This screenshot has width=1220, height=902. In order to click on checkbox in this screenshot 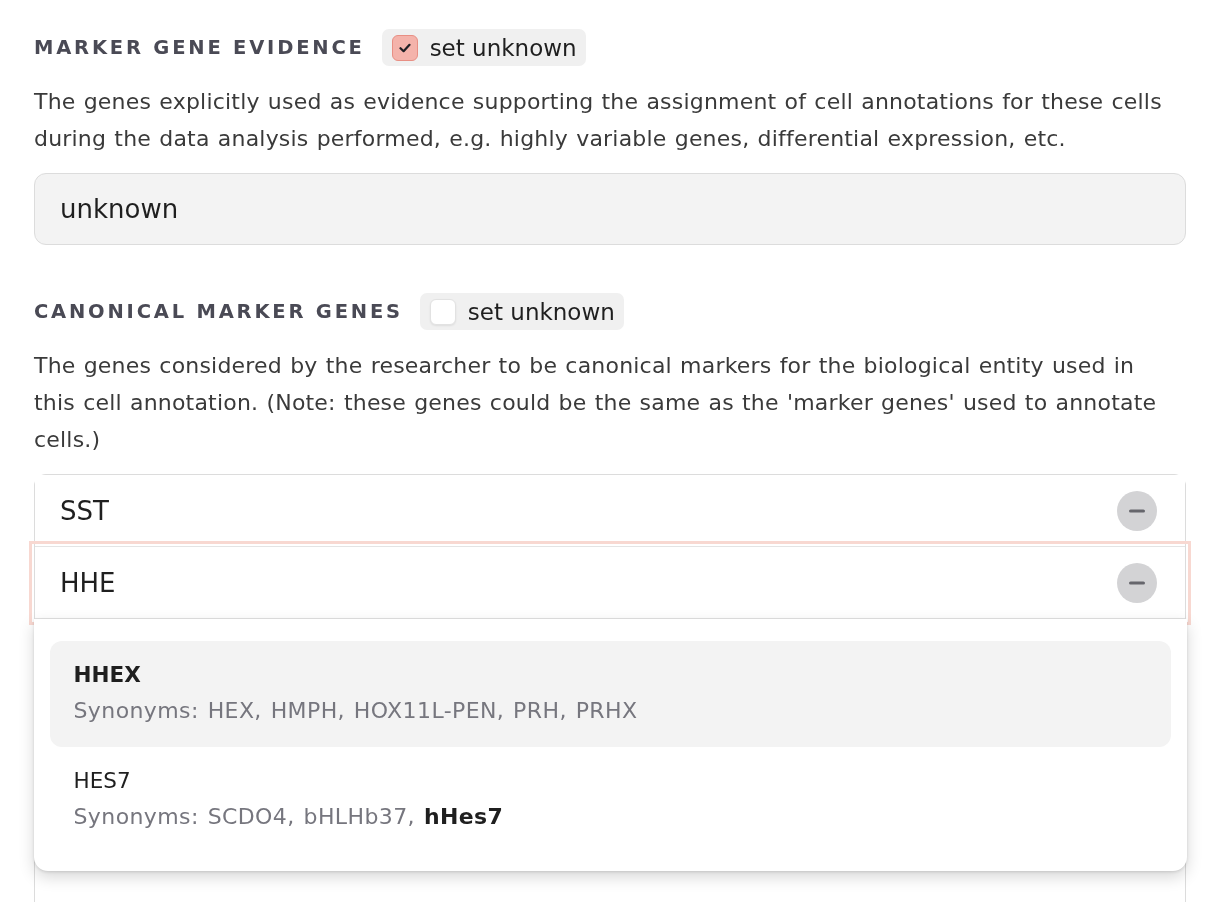, I will do `click(404, 47)`.